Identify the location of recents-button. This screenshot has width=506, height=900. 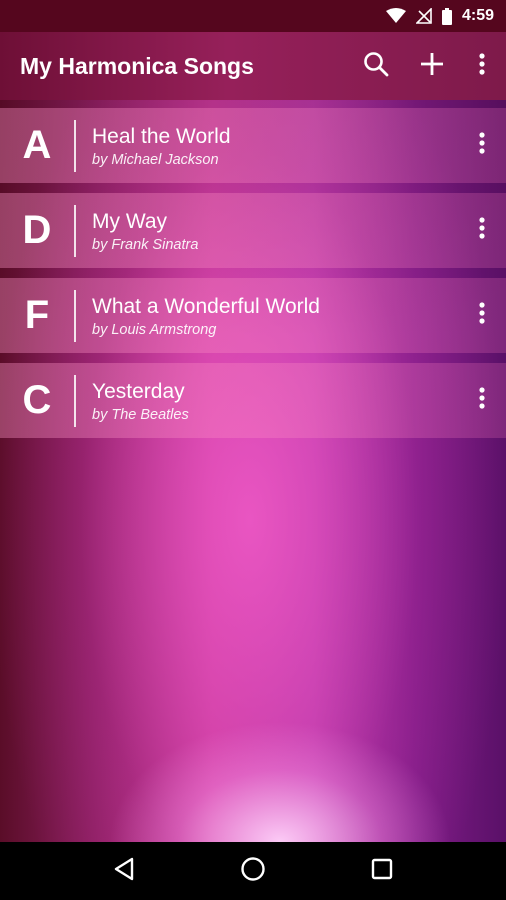
(382, 871).